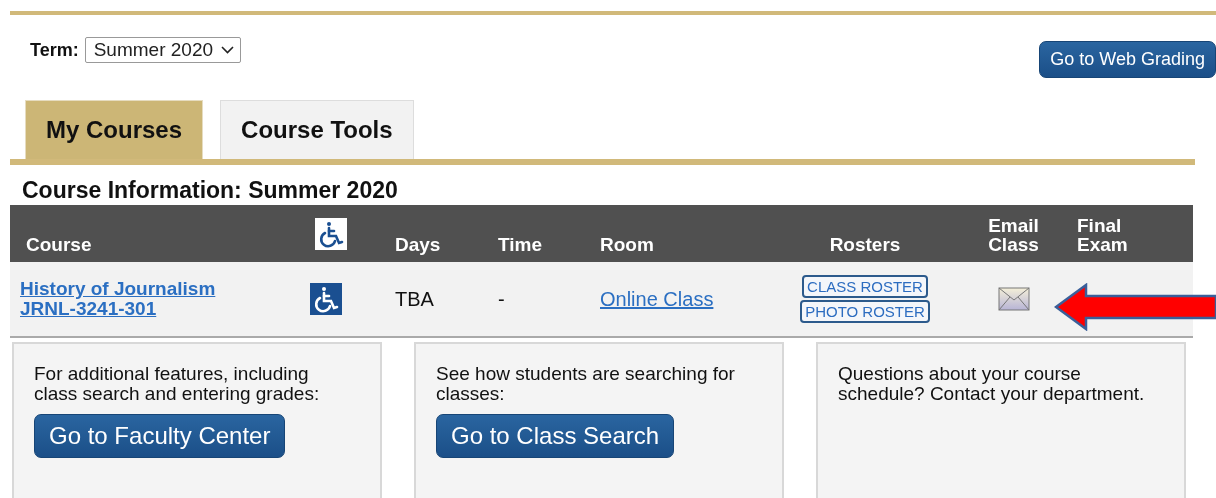 This screenshot has width=1216, height=498. Describe the element at coordinates (501, 298) in the screenshot. I see `table-cell: -` at that location.